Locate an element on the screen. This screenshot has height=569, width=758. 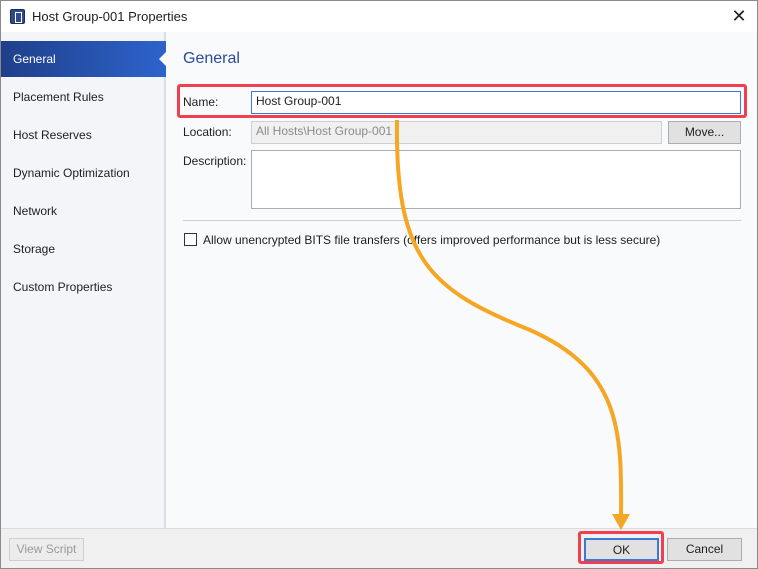
ok-button: OK is located at coordinates (621, 549).